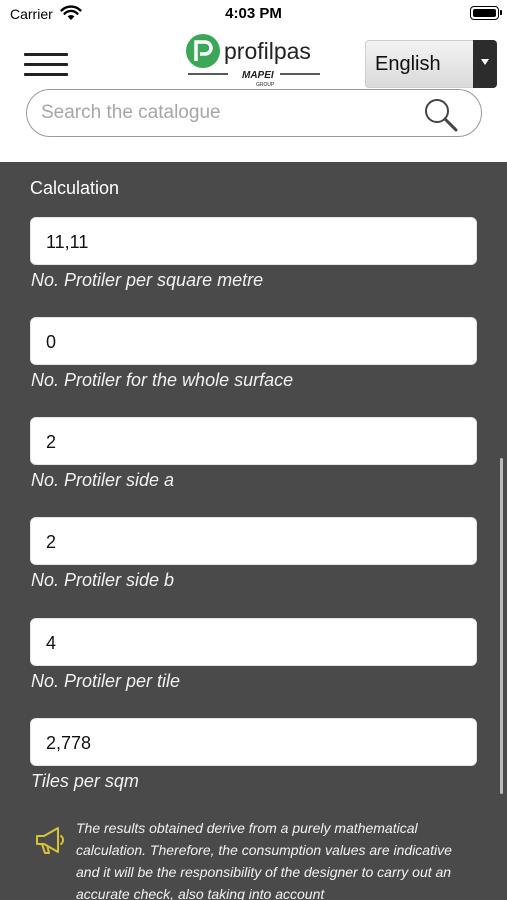 The image size is (507, 900). Describe the element at coordinates (147, 280) in the screenshot. I see `field-label: No. Protiler per square metre` at that location.